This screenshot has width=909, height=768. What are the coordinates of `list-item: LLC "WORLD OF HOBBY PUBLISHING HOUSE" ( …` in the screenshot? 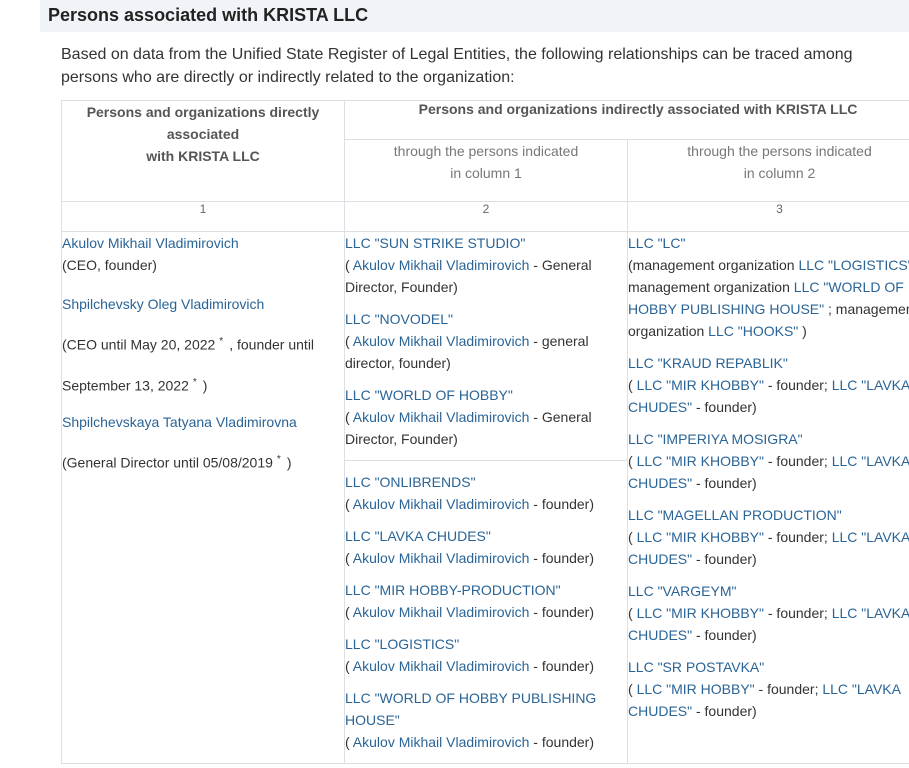 It's located at (486, 720).